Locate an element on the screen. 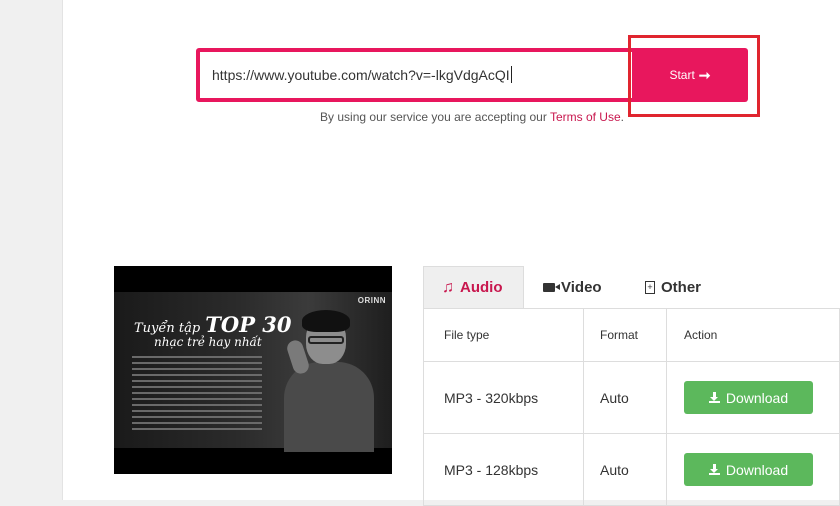 The width and height of the screenshot is (840, 506). table-header-row: File type Format Action is located at coordinates (631, 335).